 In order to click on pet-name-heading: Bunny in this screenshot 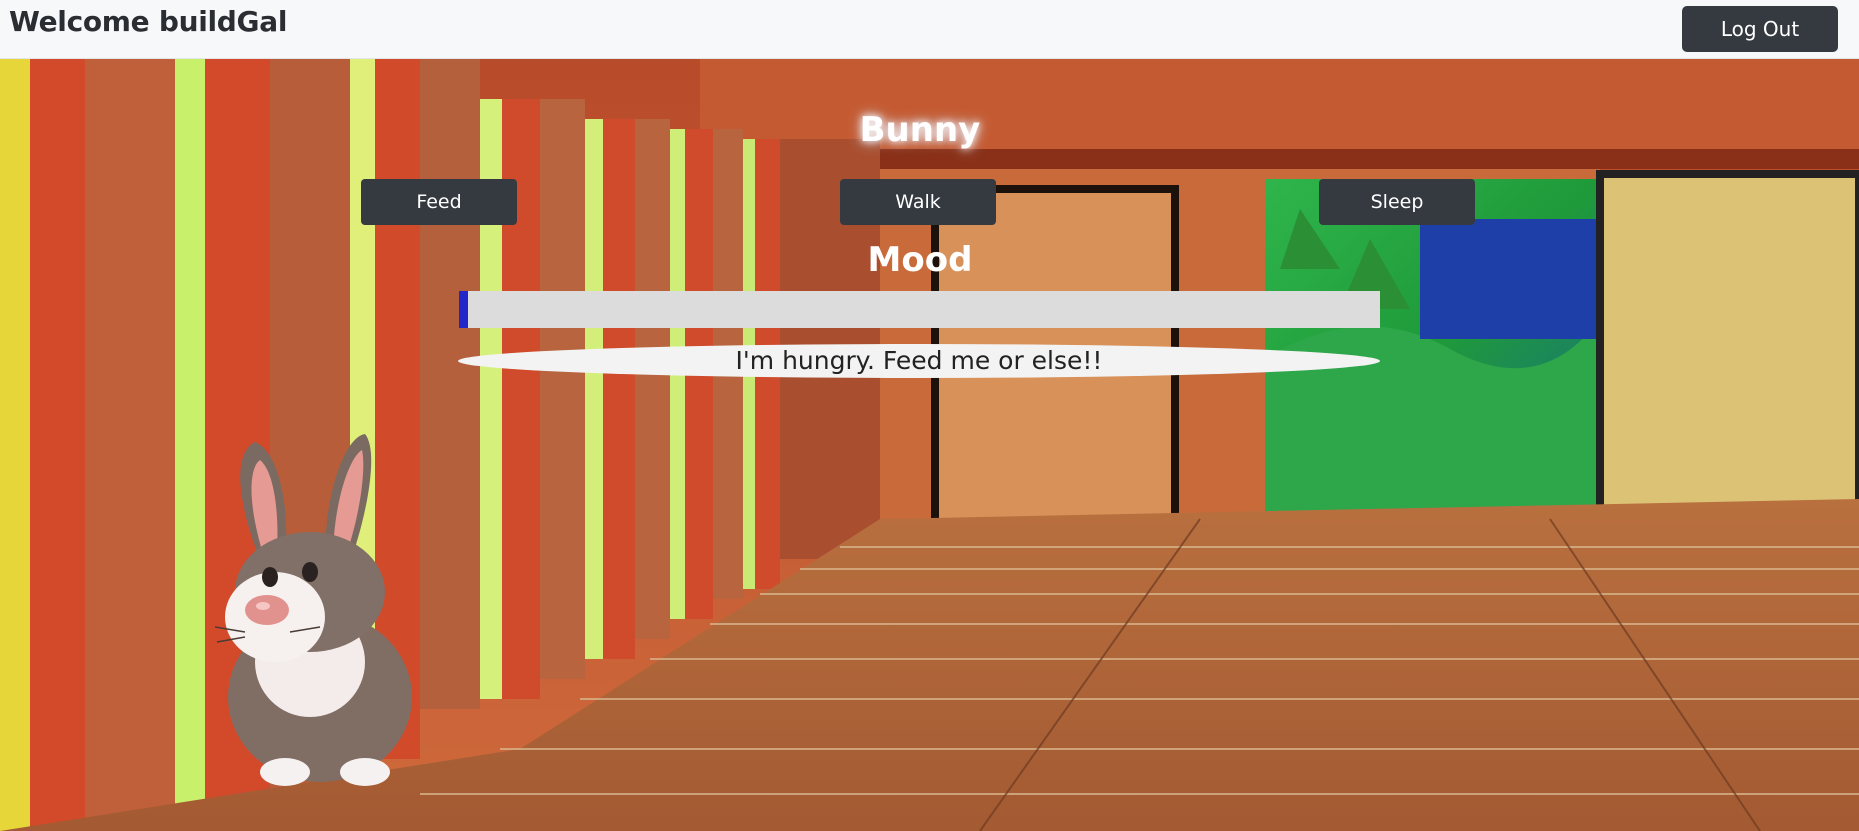, I will do `click(920, 130)`.